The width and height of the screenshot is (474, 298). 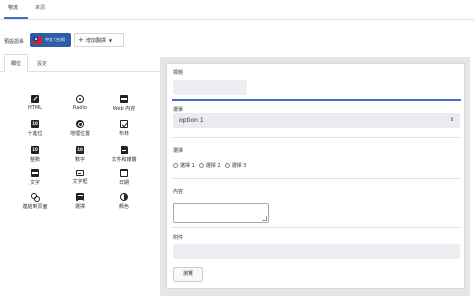 I want to click on tab-source: 來源, so click(x=40, y=7).